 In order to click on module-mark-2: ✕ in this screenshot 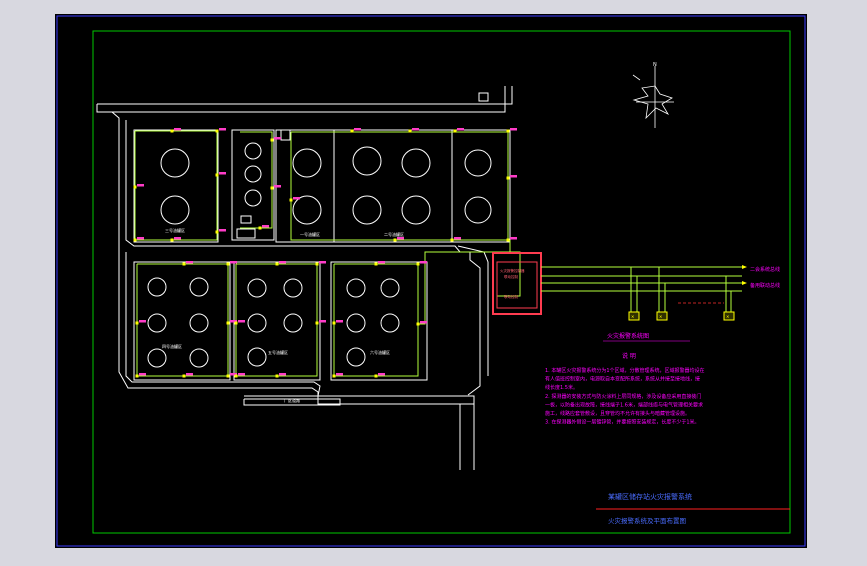, I will do `click(660, 316)`.